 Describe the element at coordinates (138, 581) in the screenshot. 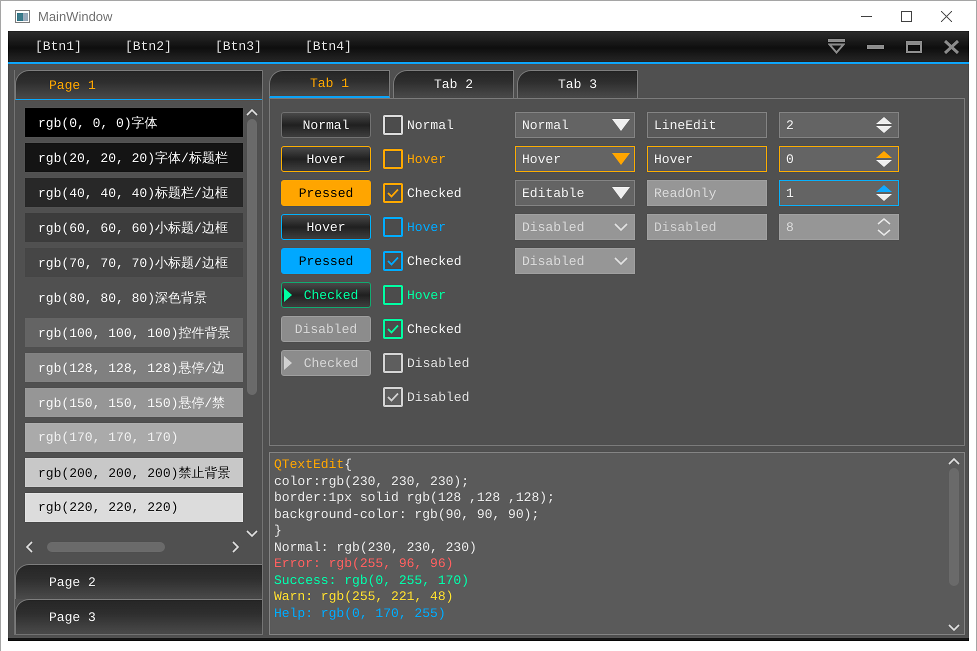

I see `page-header: Page 2` at that location.